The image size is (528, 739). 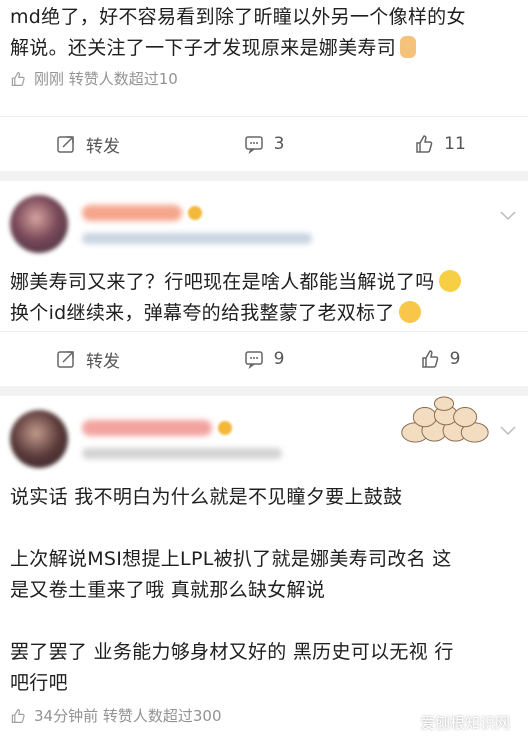 What do you see at coordinates (408, 47) in the screenshot?
I see `thumbs-up-emoji-icon` at bounding box center [408, 47].